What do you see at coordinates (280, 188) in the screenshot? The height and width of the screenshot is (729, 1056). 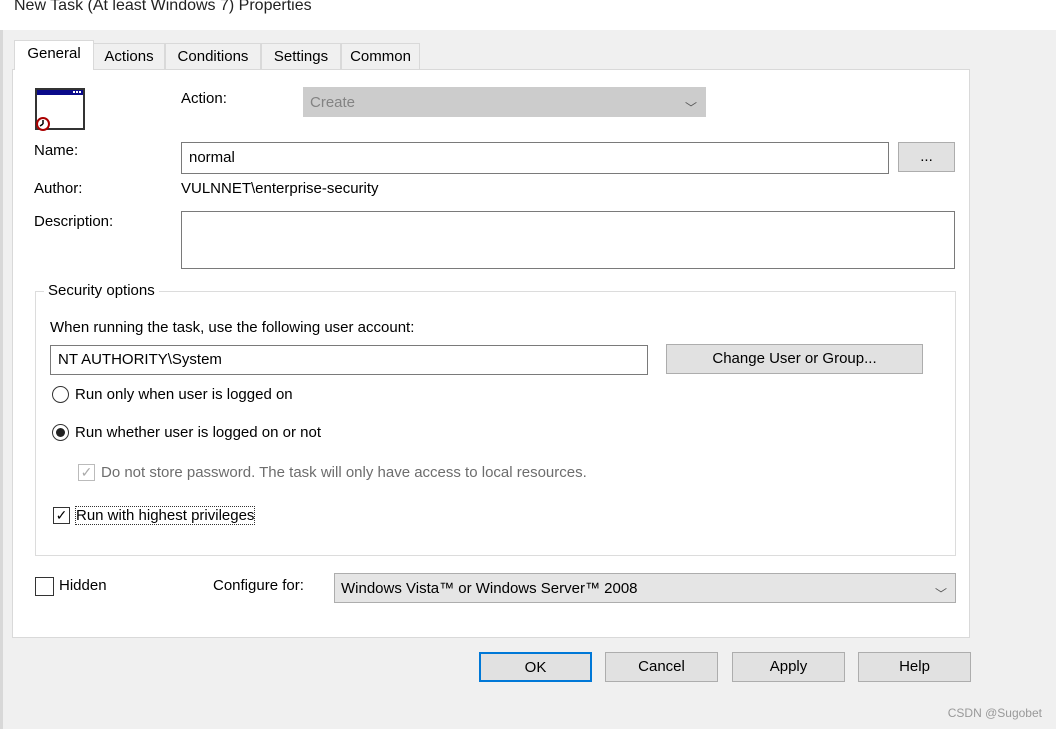 I see `author-value: VULNNET\enterprise-security` at bounding box center [280, 188].